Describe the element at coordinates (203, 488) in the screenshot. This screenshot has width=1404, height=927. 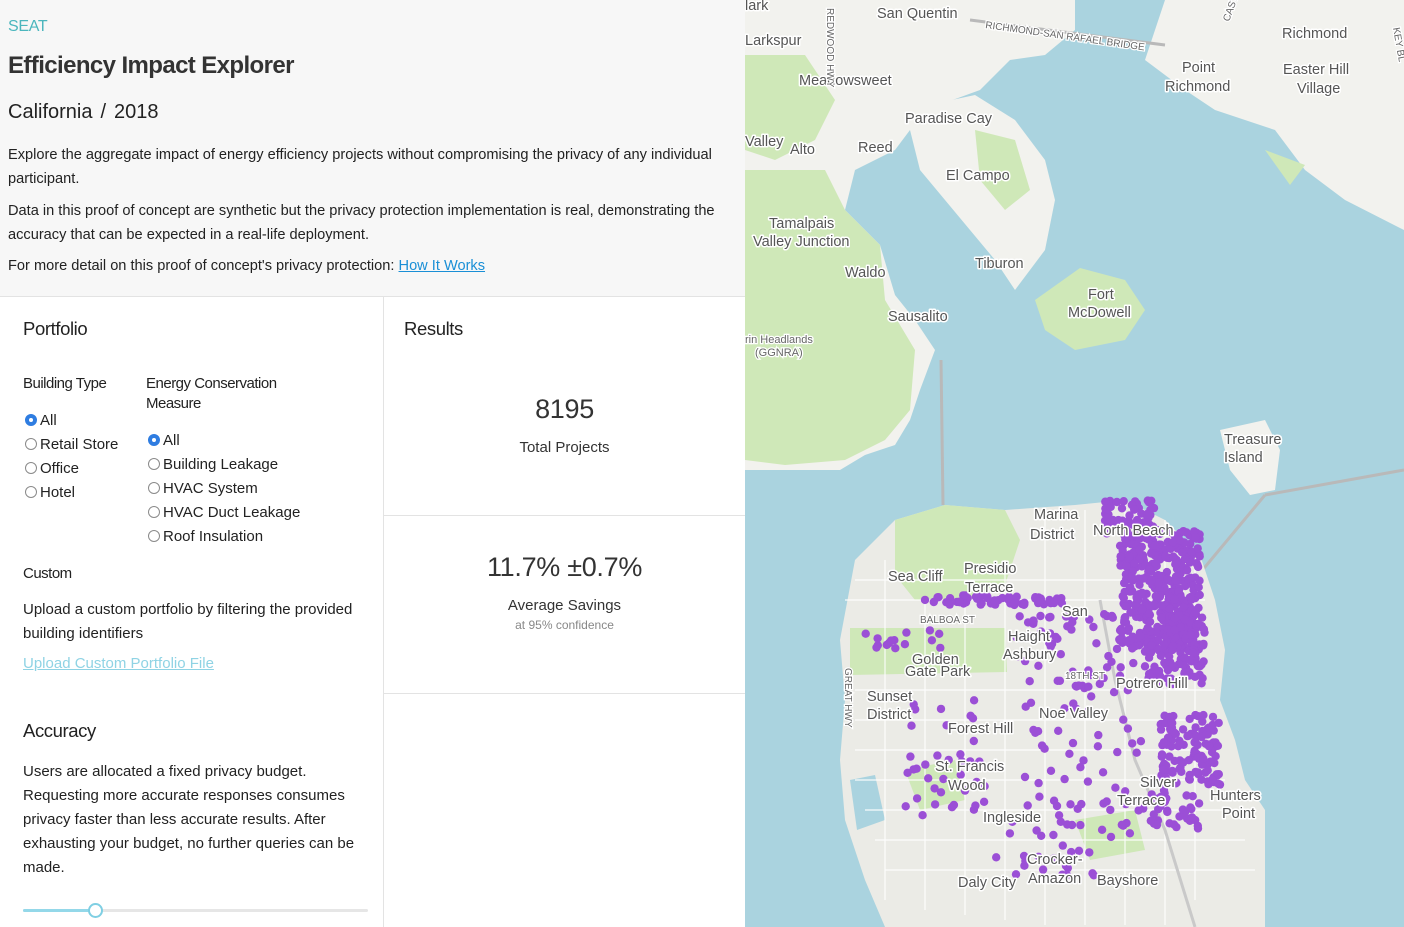
I see `ecm-option: HVAC System` at that location.